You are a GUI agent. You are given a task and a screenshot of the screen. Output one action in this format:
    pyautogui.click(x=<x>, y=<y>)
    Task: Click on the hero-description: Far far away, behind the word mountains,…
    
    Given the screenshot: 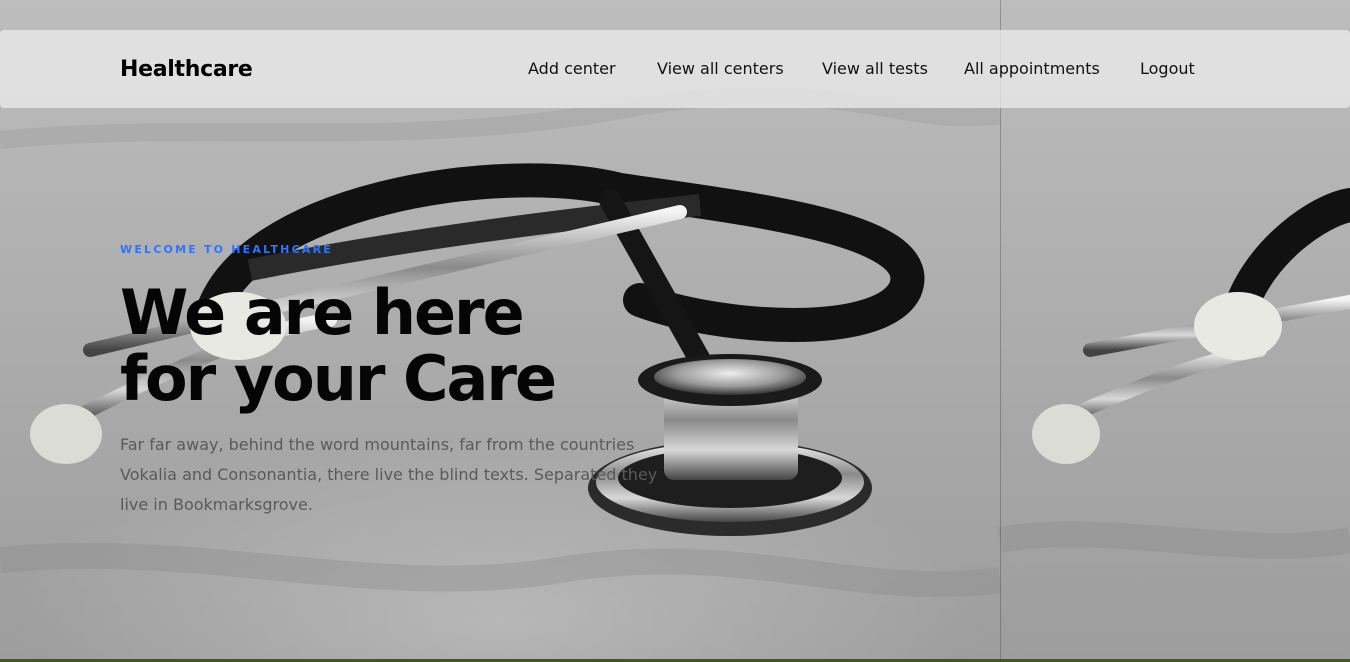 What is the action you would take?
    pyautogui.click(x=389, y=474)
    